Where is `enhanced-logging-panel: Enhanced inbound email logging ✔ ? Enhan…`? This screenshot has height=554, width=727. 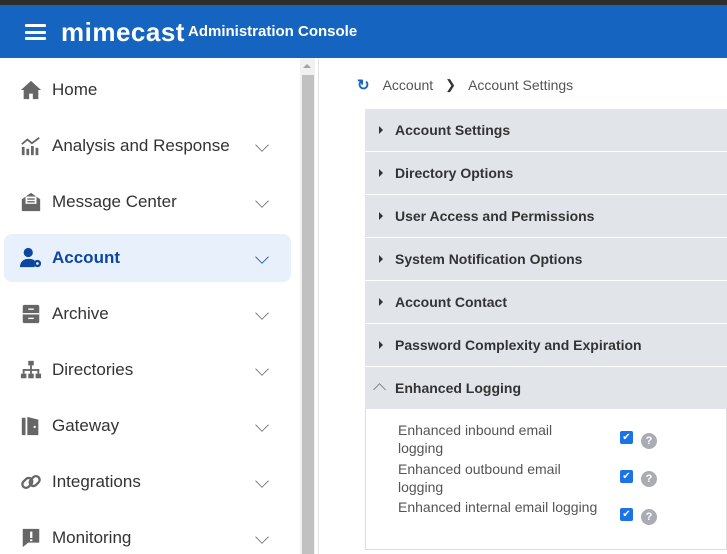
enhanced-logging-panel: Enhanced inbound email logging ✔ ? Enhan… is located at coordinates (546, 479).